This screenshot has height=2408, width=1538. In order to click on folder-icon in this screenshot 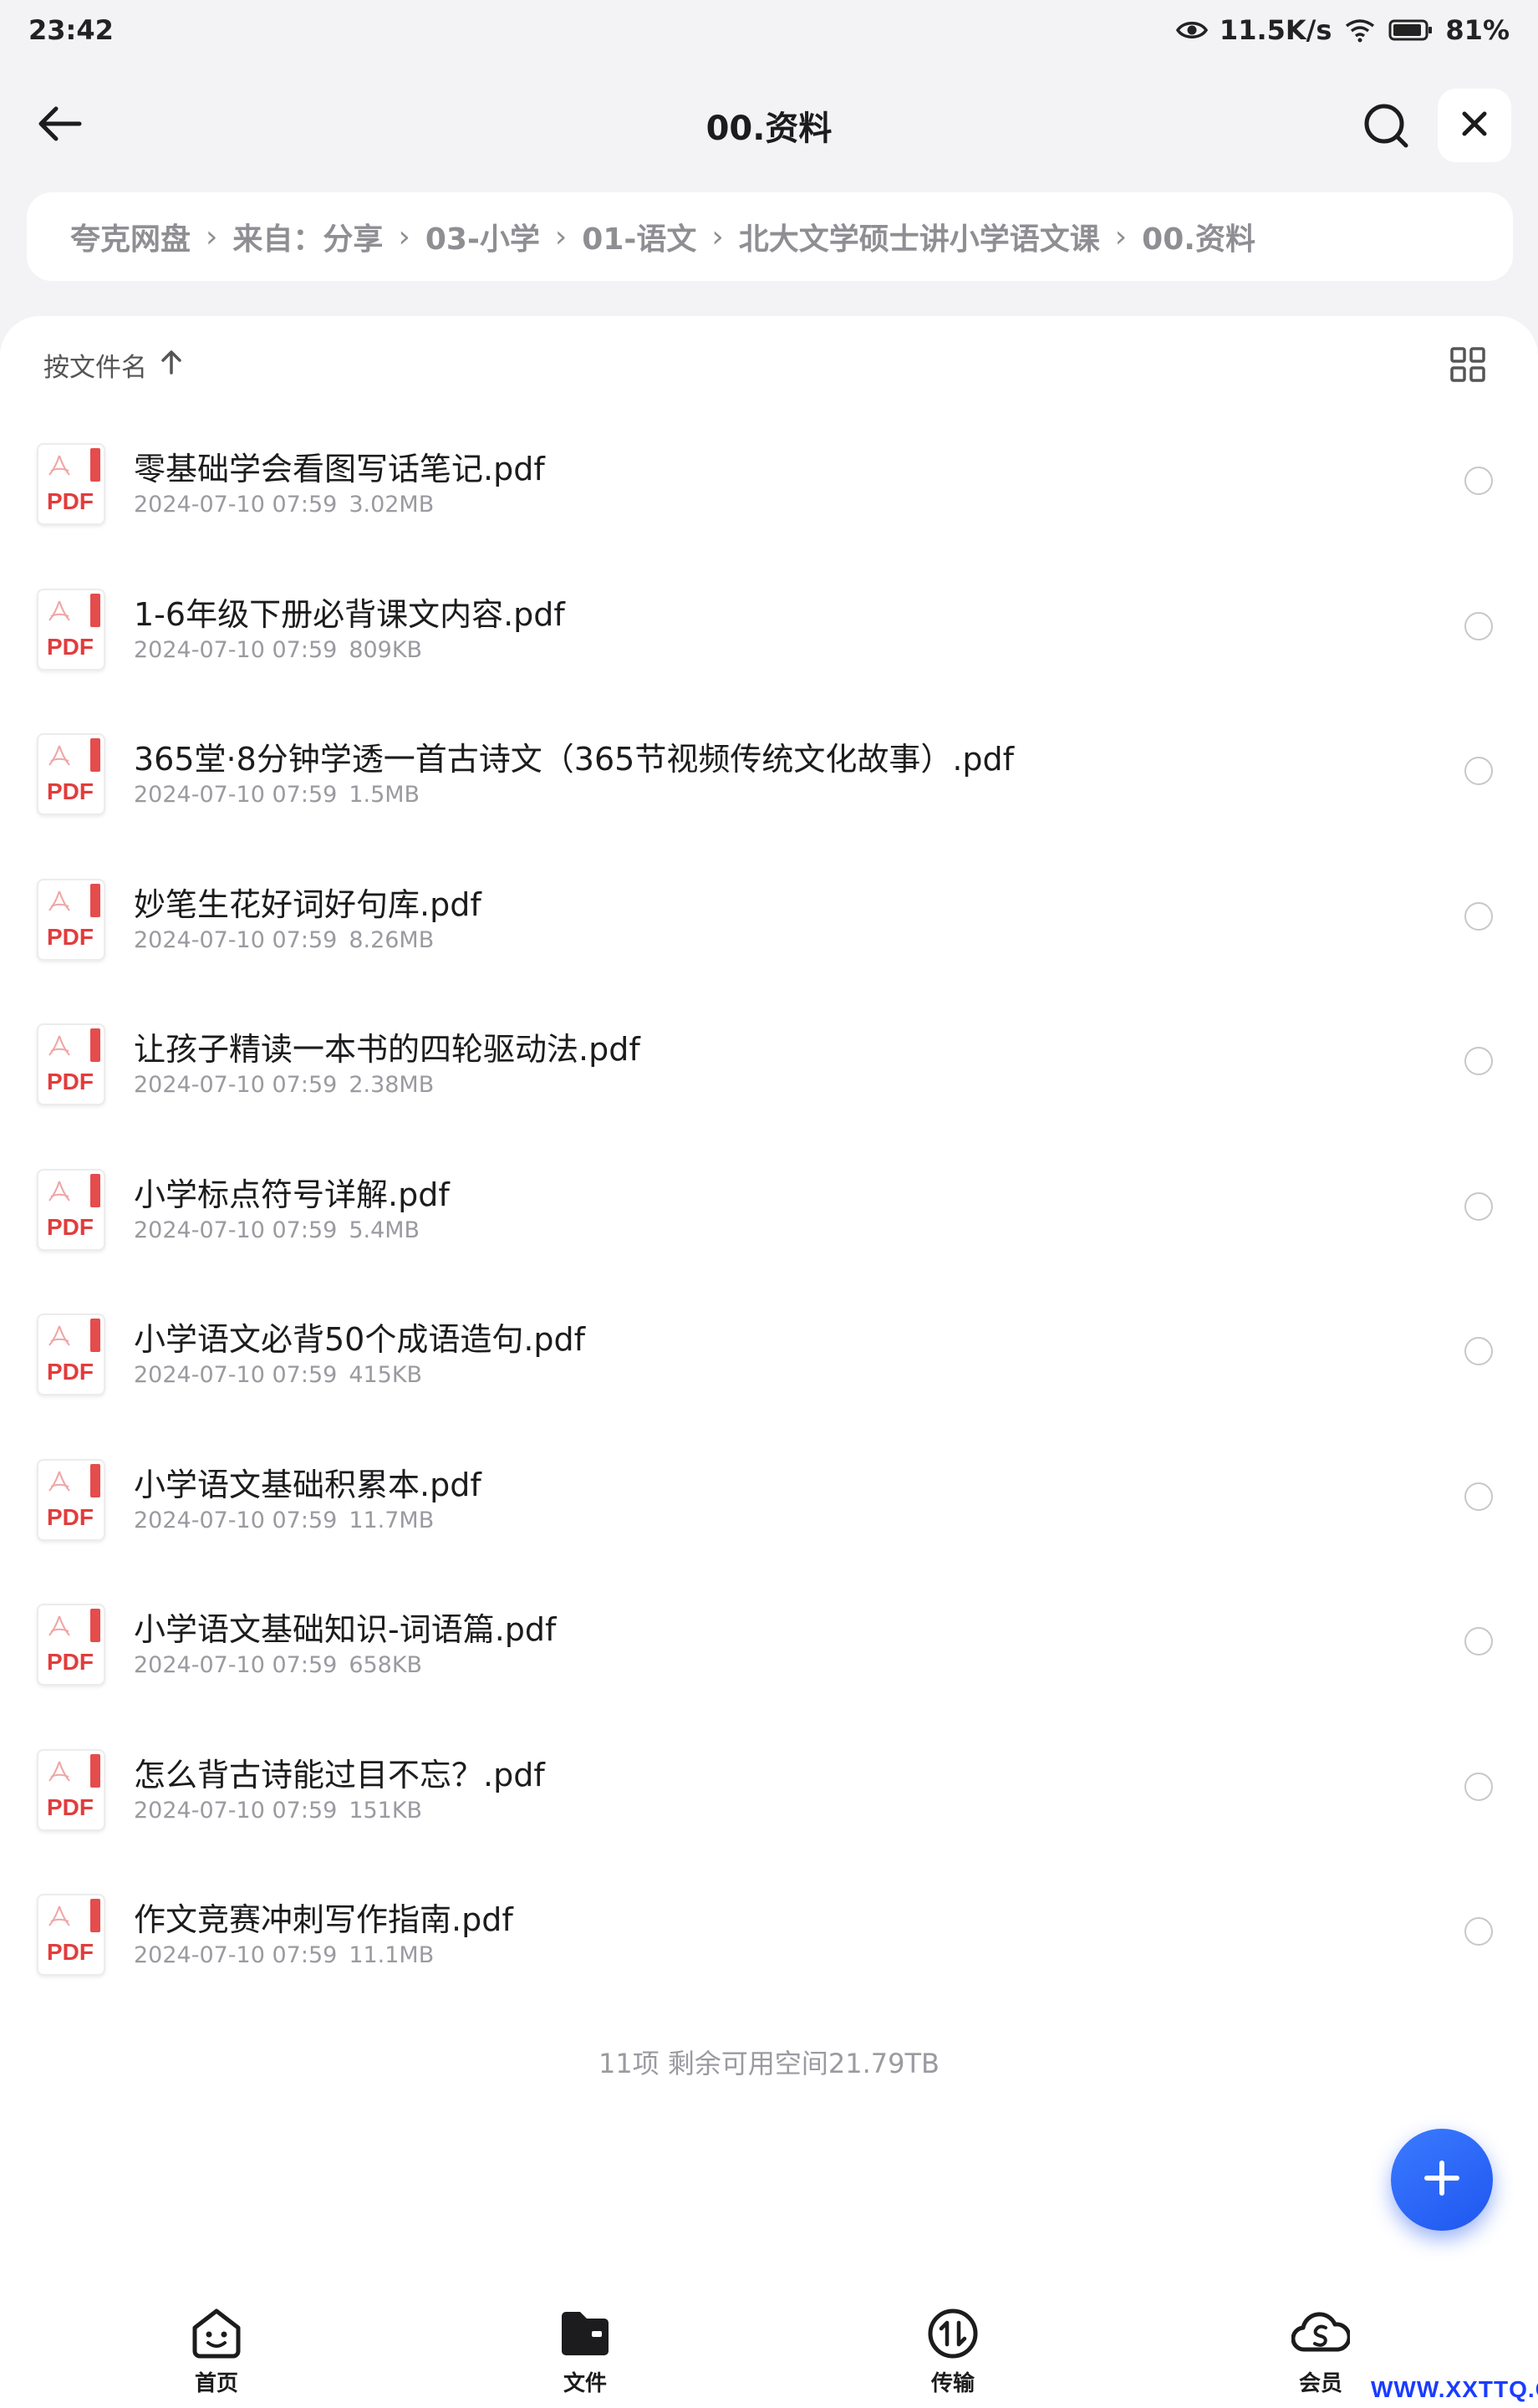, I will do `click(585, 2335)`.